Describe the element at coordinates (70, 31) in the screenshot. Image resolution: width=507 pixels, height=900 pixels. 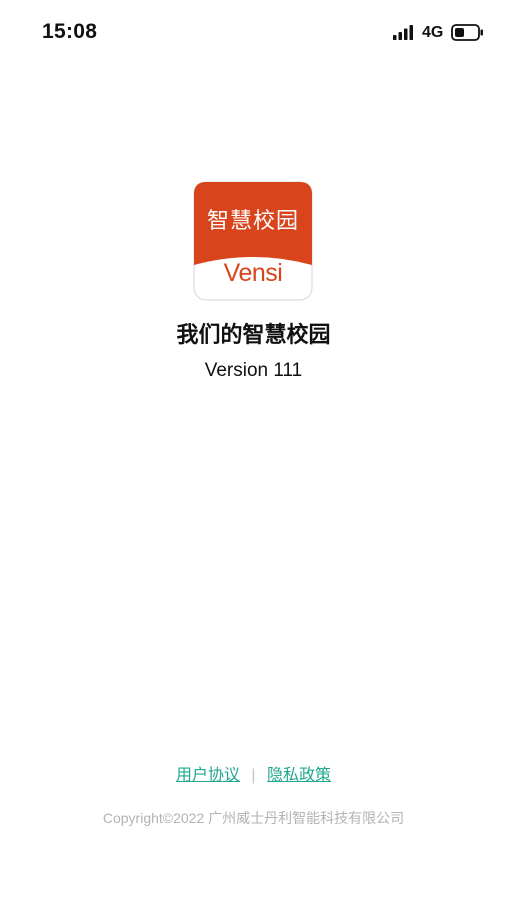
I see `status-time: 15:08` at that location.